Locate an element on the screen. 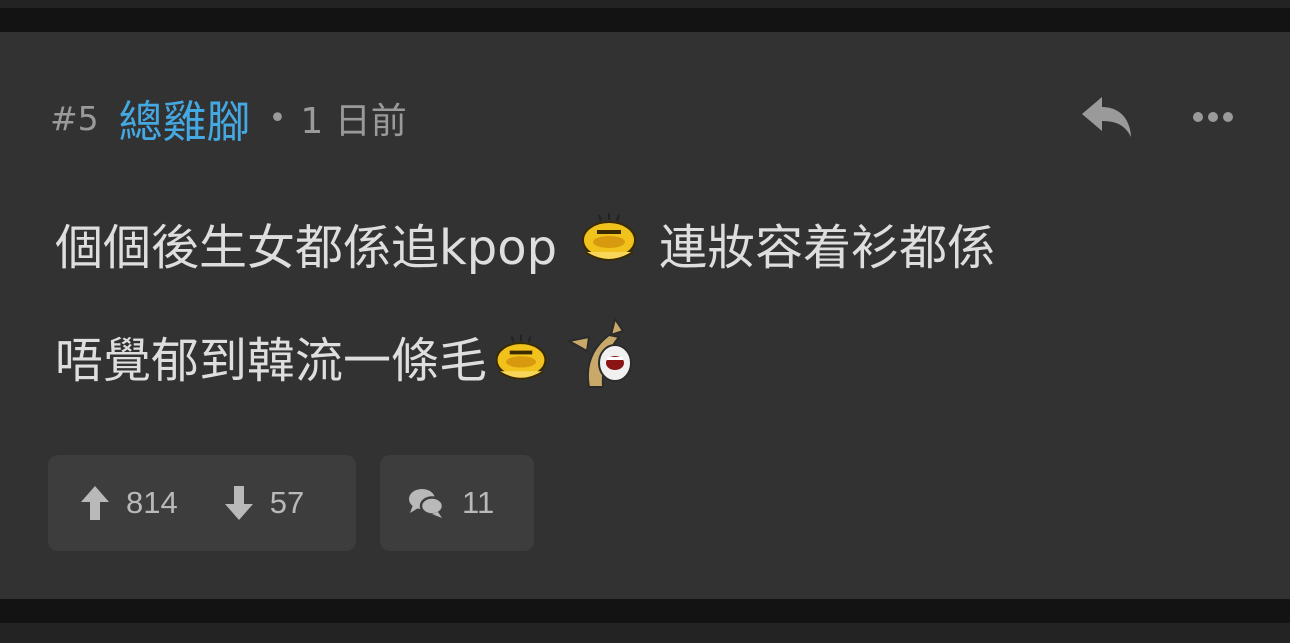 This screenshot has width=1290, height=643. floor-number: #5 is located at coordinates (74, 118).